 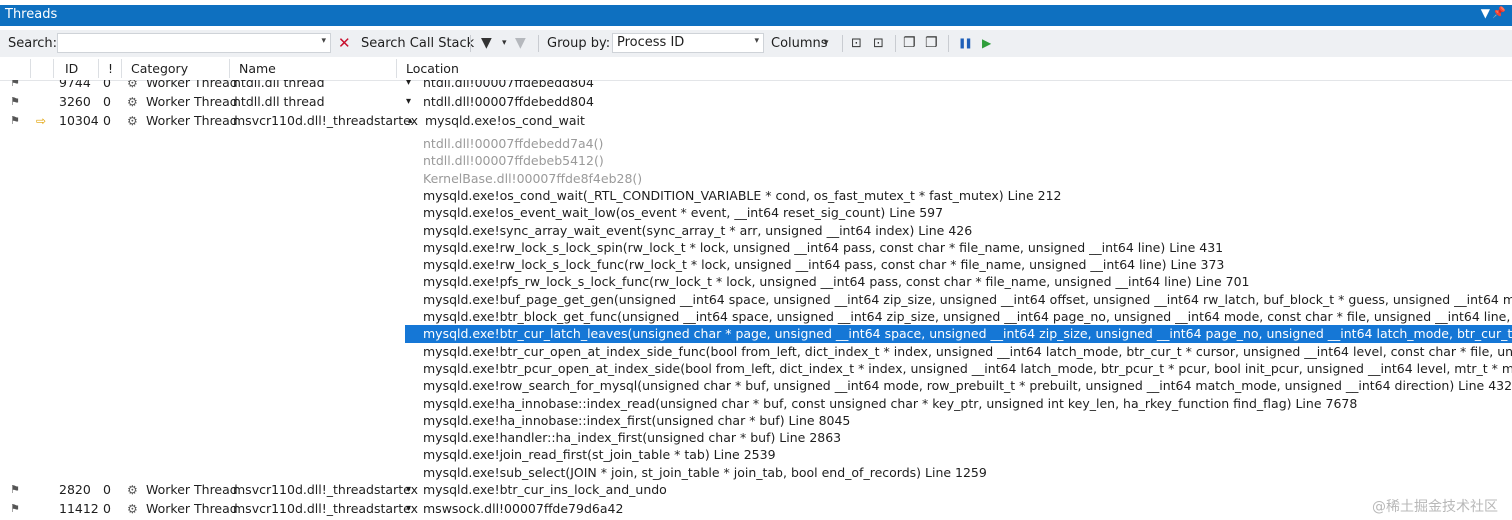 What do you see at coordinates (523, 508) in the screenshot?
I see `thread-location: mswsock.dll!00007ffde79d6a42` at bounding box center [523, 508].